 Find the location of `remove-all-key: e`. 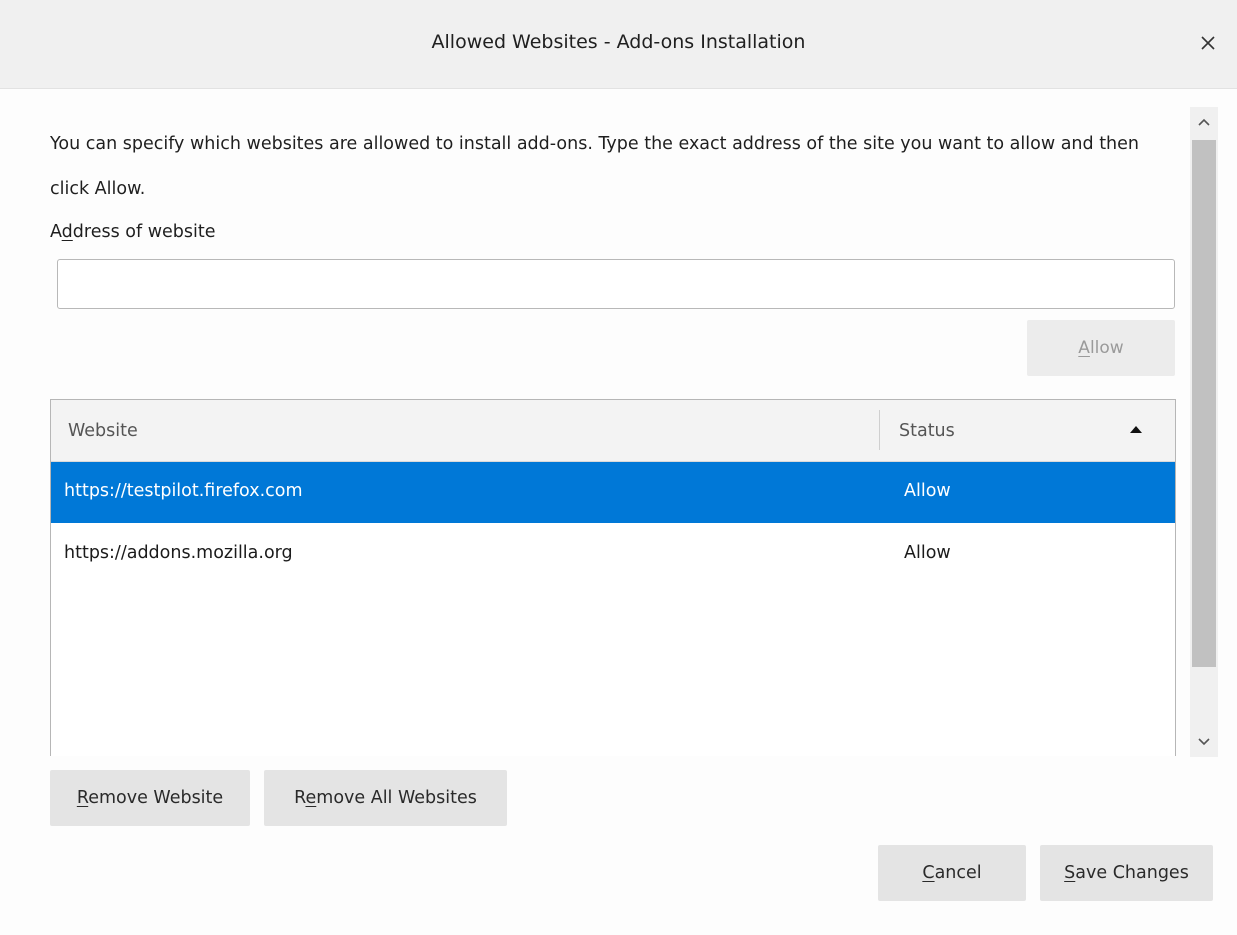

remove-all-key: e is located at coordinates (311, 798).